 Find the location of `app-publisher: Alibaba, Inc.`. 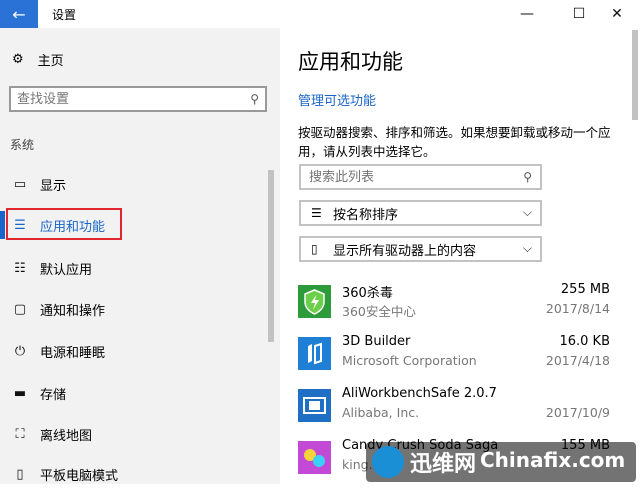

app-publisher: Alibaba, Inc. is located at coordinates (381, 412).